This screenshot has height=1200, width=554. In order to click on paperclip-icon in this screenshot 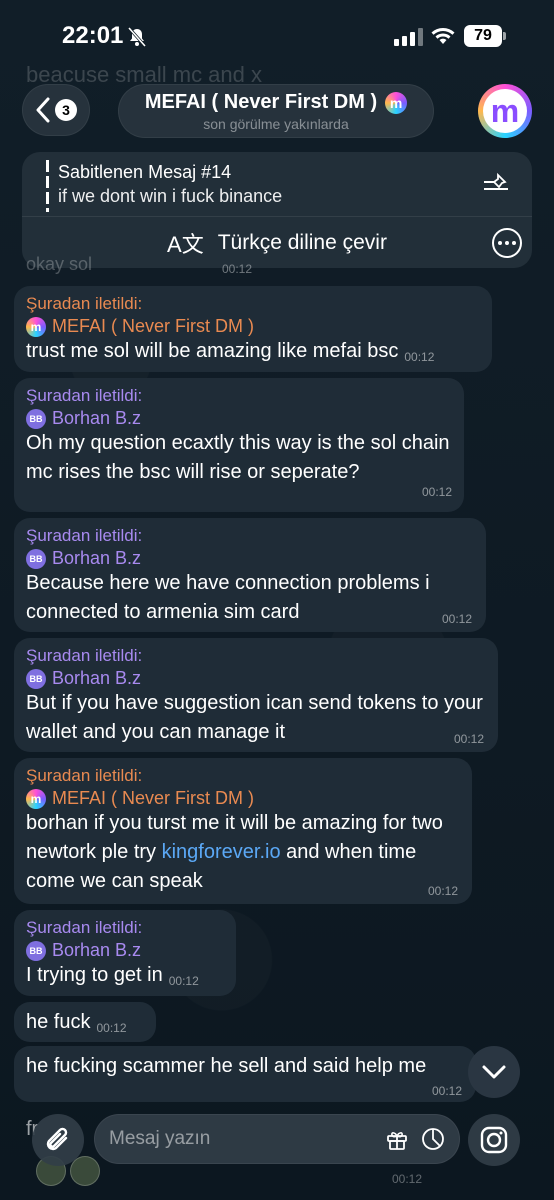, I will do `click(57, 1139)`.